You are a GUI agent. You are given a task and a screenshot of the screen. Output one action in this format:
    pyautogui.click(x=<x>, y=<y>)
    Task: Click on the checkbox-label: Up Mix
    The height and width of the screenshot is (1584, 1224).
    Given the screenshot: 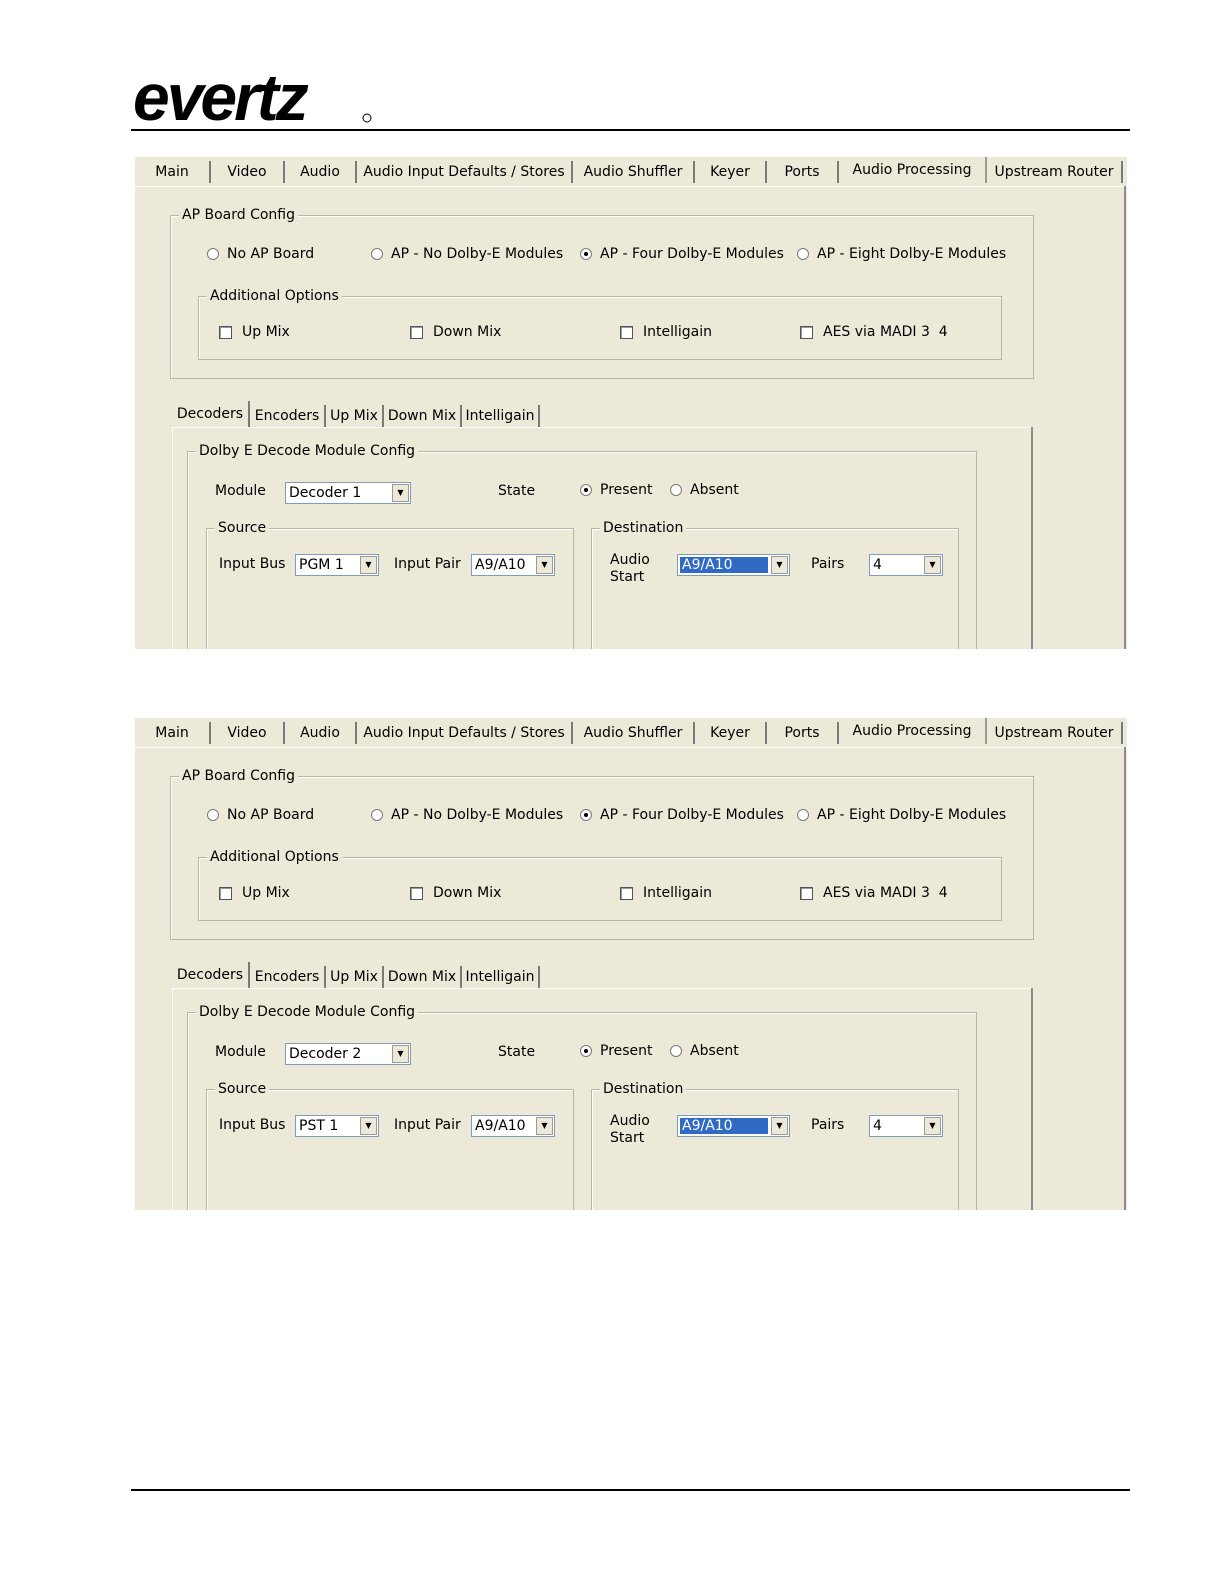 What is the action you would take?
    pyautogui.click(x=266, y=893)
    